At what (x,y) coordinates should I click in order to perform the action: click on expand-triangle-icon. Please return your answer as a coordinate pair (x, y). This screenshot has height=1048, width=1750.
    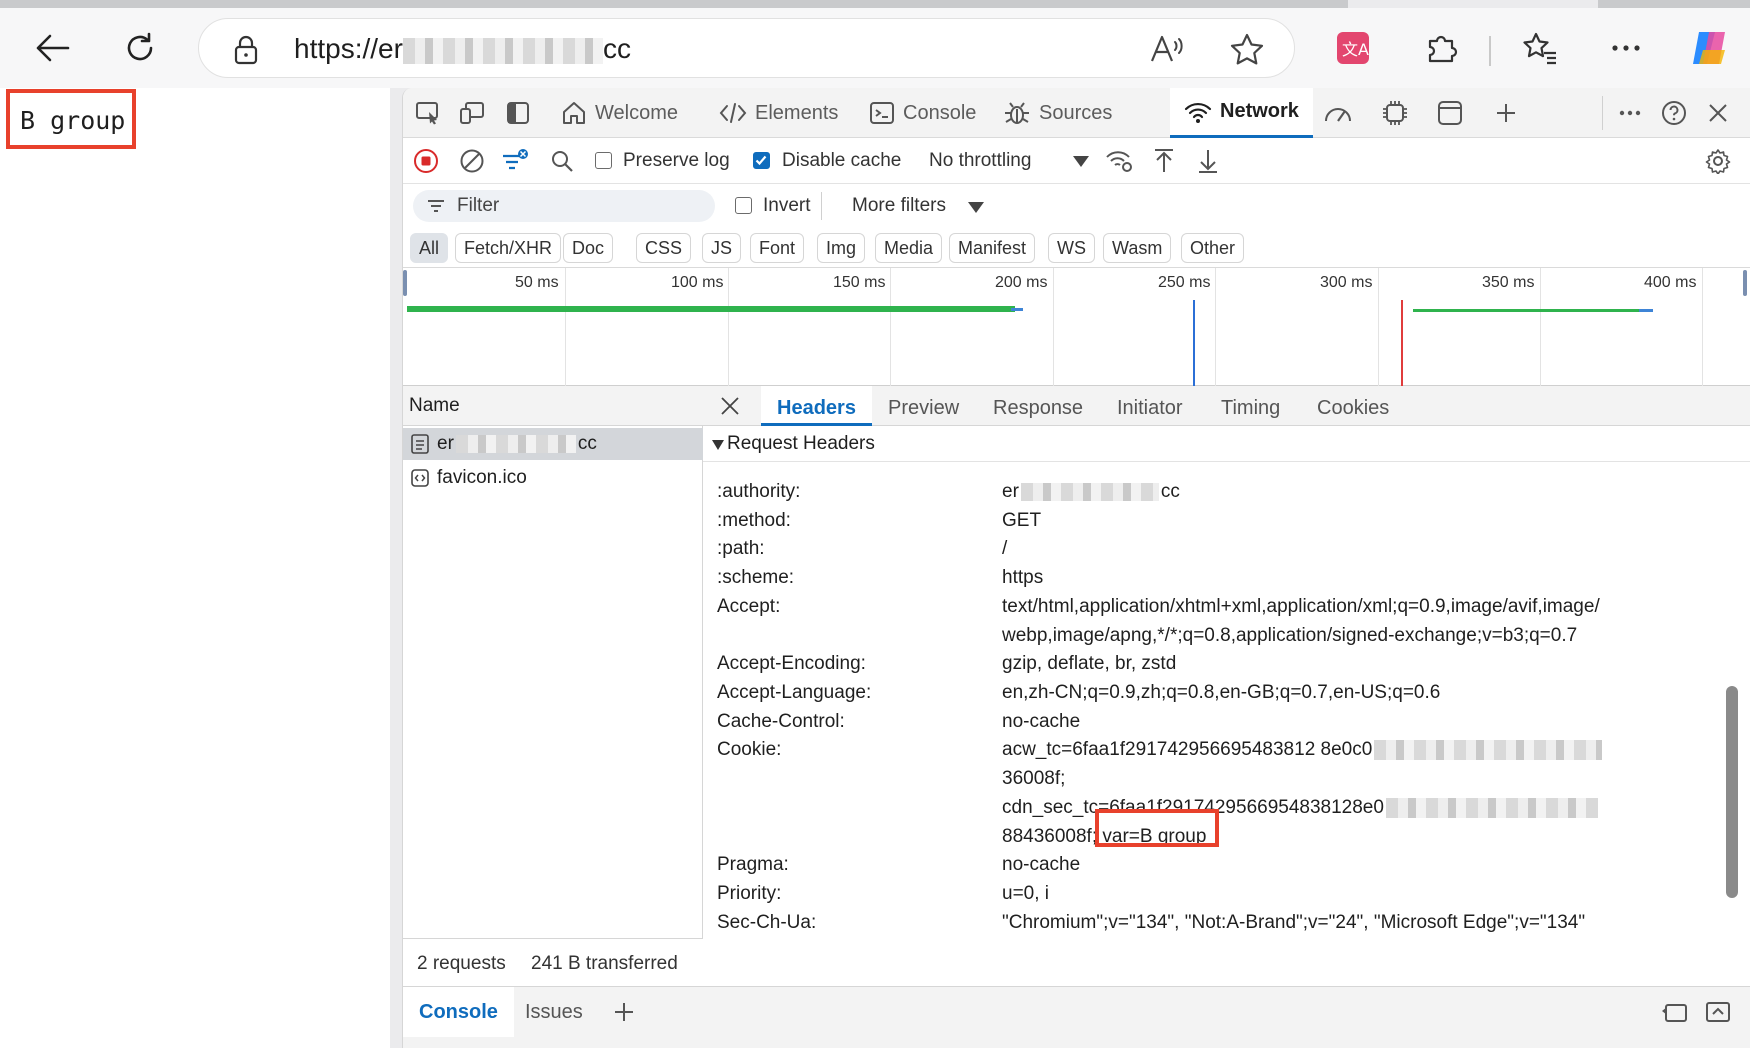
    Looking at the image, I should click on (718, 445).